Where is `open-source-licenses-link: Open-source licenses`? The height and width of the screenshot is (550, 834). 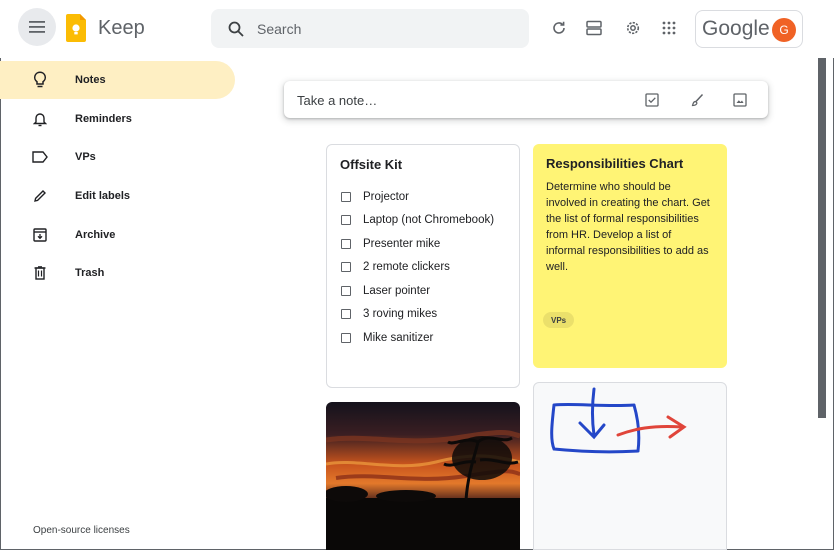 open-source-licenses-link: Open-source licenses is located at coordinates (81, 530).